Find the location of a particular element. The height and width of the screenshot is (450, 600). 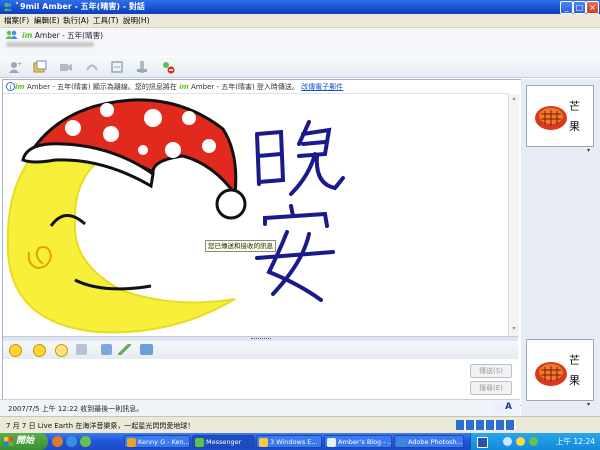

contact-header: im Amber - 五年(晴害) is located at coordinates (300, 42).